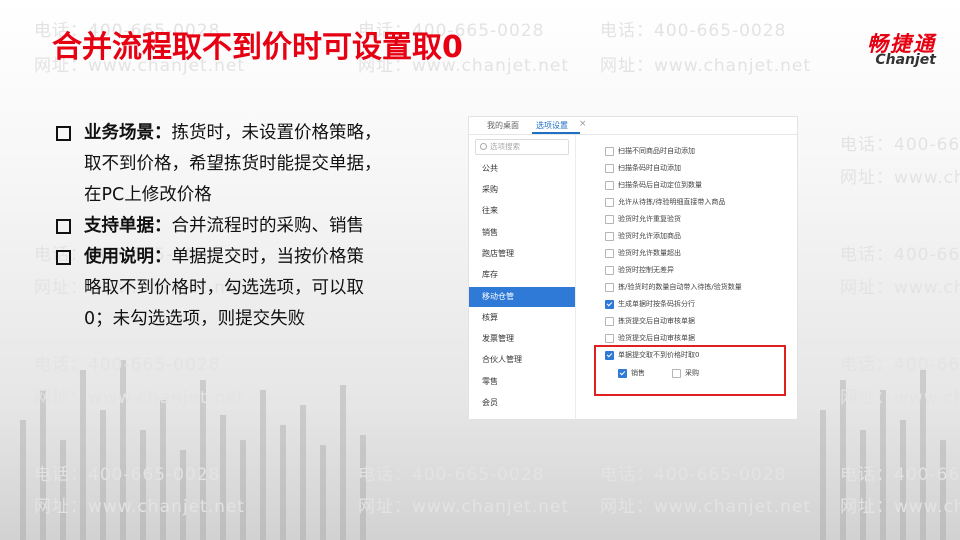 The height and width of the screenshot is (540, 960). I want to click on bullet-continuation: 0；未勾选选项，则提交失败, so click(195, 319).